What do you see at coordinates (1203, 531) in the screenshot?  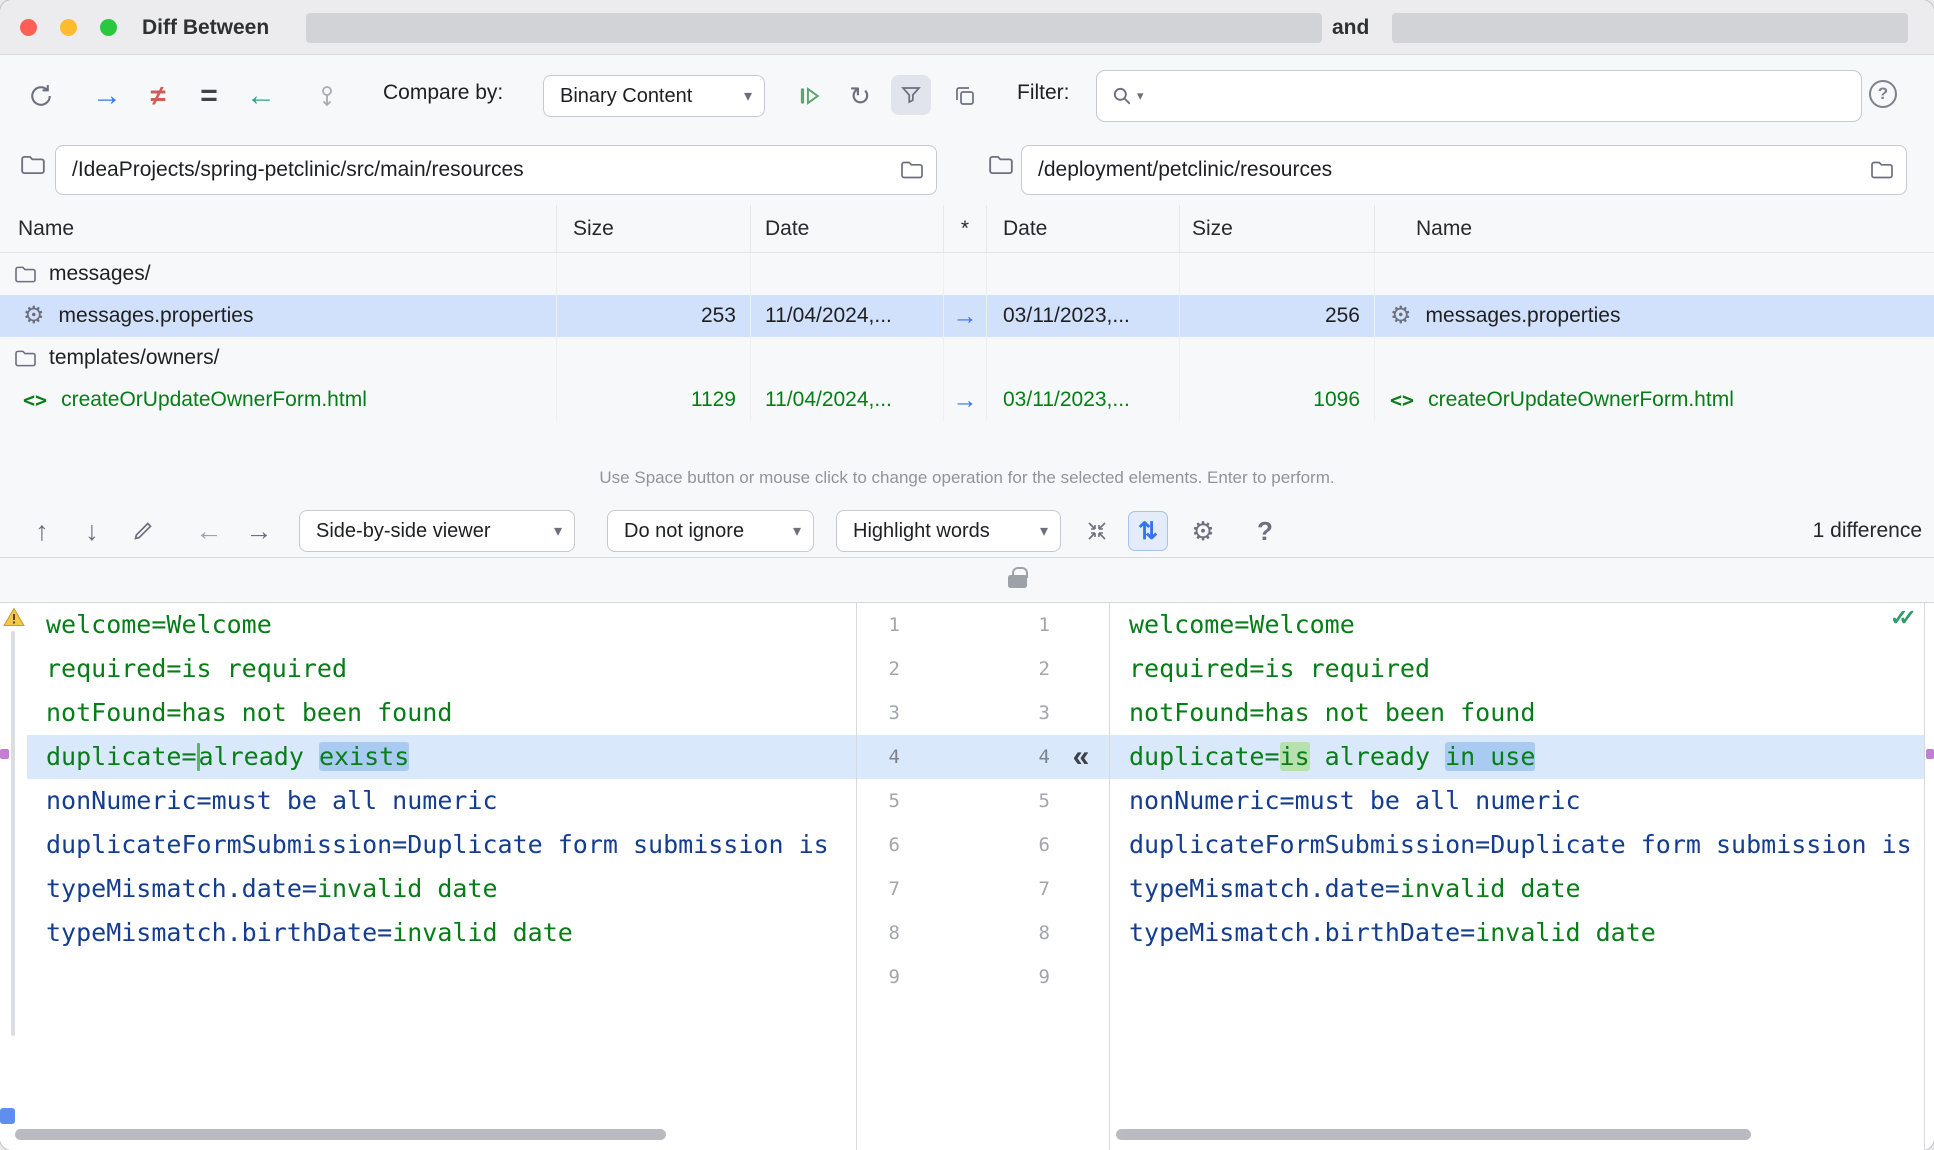 I see `editor-settings-button: ⚙` at bounding box center [1203, 531].